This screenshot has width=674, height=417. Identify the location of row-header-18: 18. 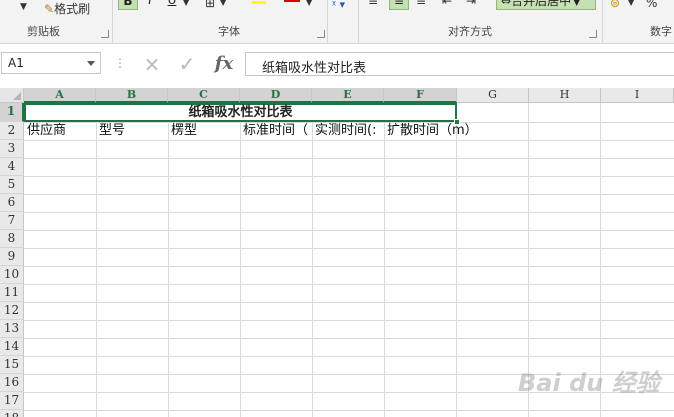
(12, 413).